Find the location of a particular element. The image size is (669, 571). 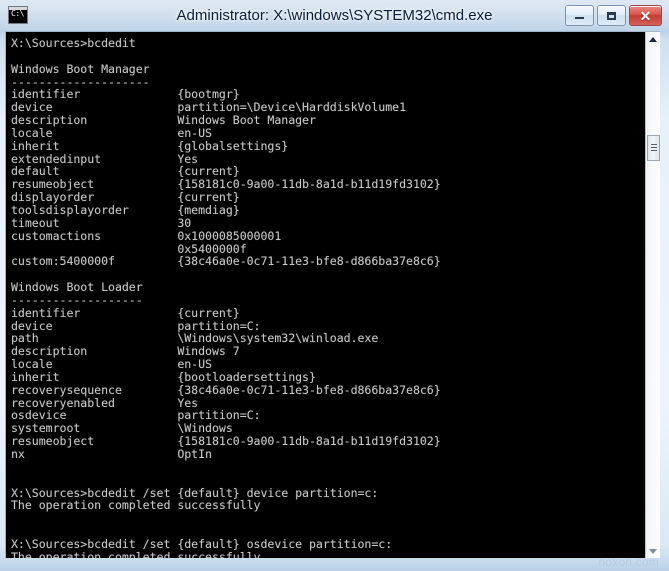

watermark-text: noxon.com is located at coordinates (628, 562).